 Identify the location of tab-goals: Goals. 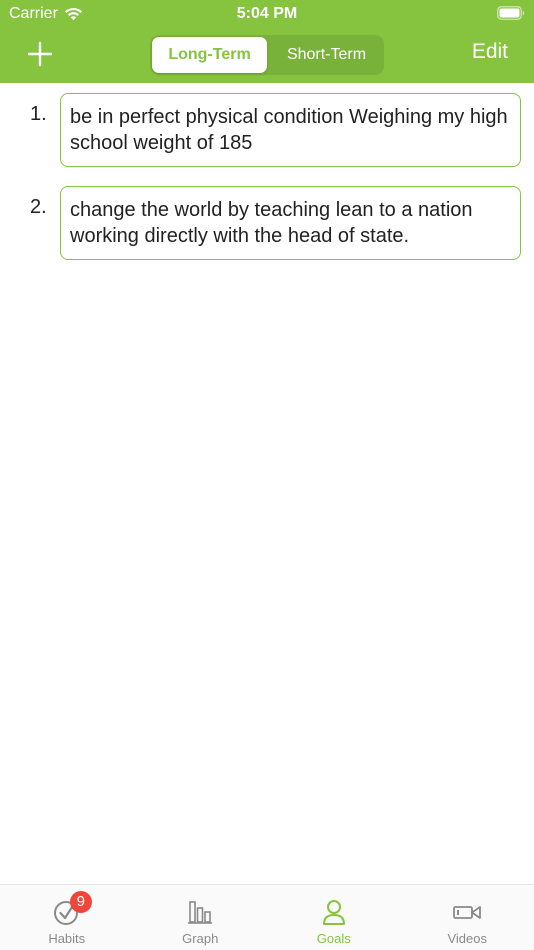
(334, 917).